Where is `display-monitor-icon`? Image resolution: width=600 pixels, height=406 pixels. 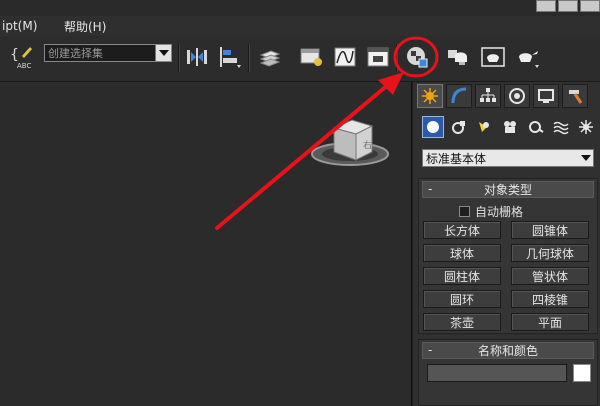
display-monitor-icon is located at coordinates (546, 96).